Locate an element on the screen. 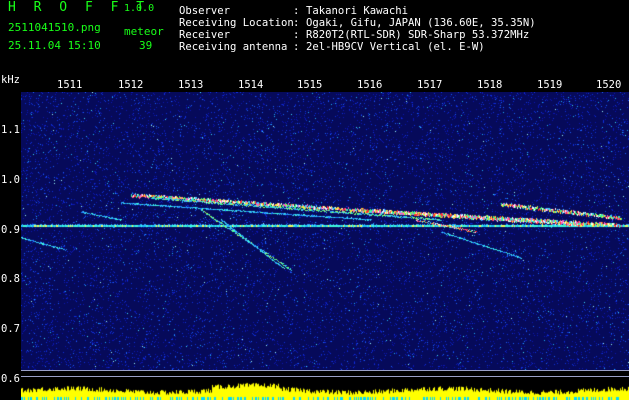 This screenshot has width=629, height=400. info-value-observer: Takanori Kawachi is located at coordinates (357, 11).